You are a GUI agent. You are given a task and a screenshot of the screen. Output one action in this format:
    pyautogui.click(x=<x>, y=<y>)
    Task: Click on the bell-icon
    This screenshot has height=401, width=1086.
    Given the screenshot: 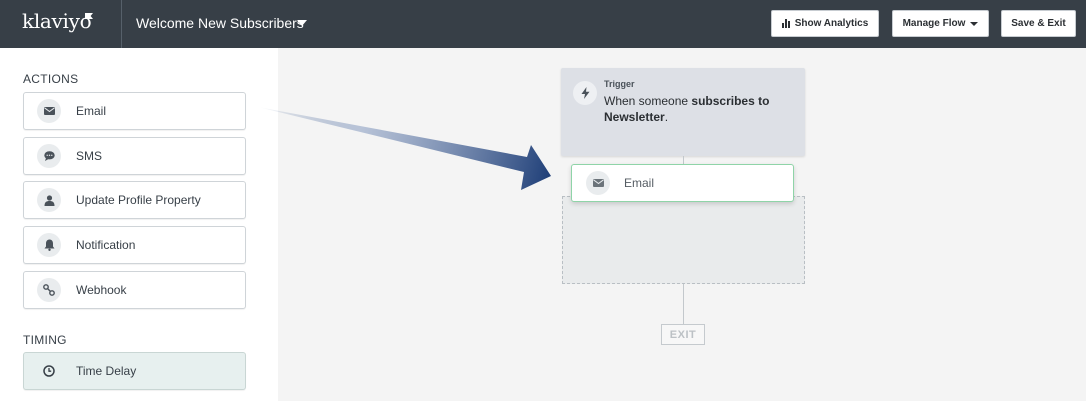 What is the action you would take?
    pyautogui.click(x=49, y=245)
    